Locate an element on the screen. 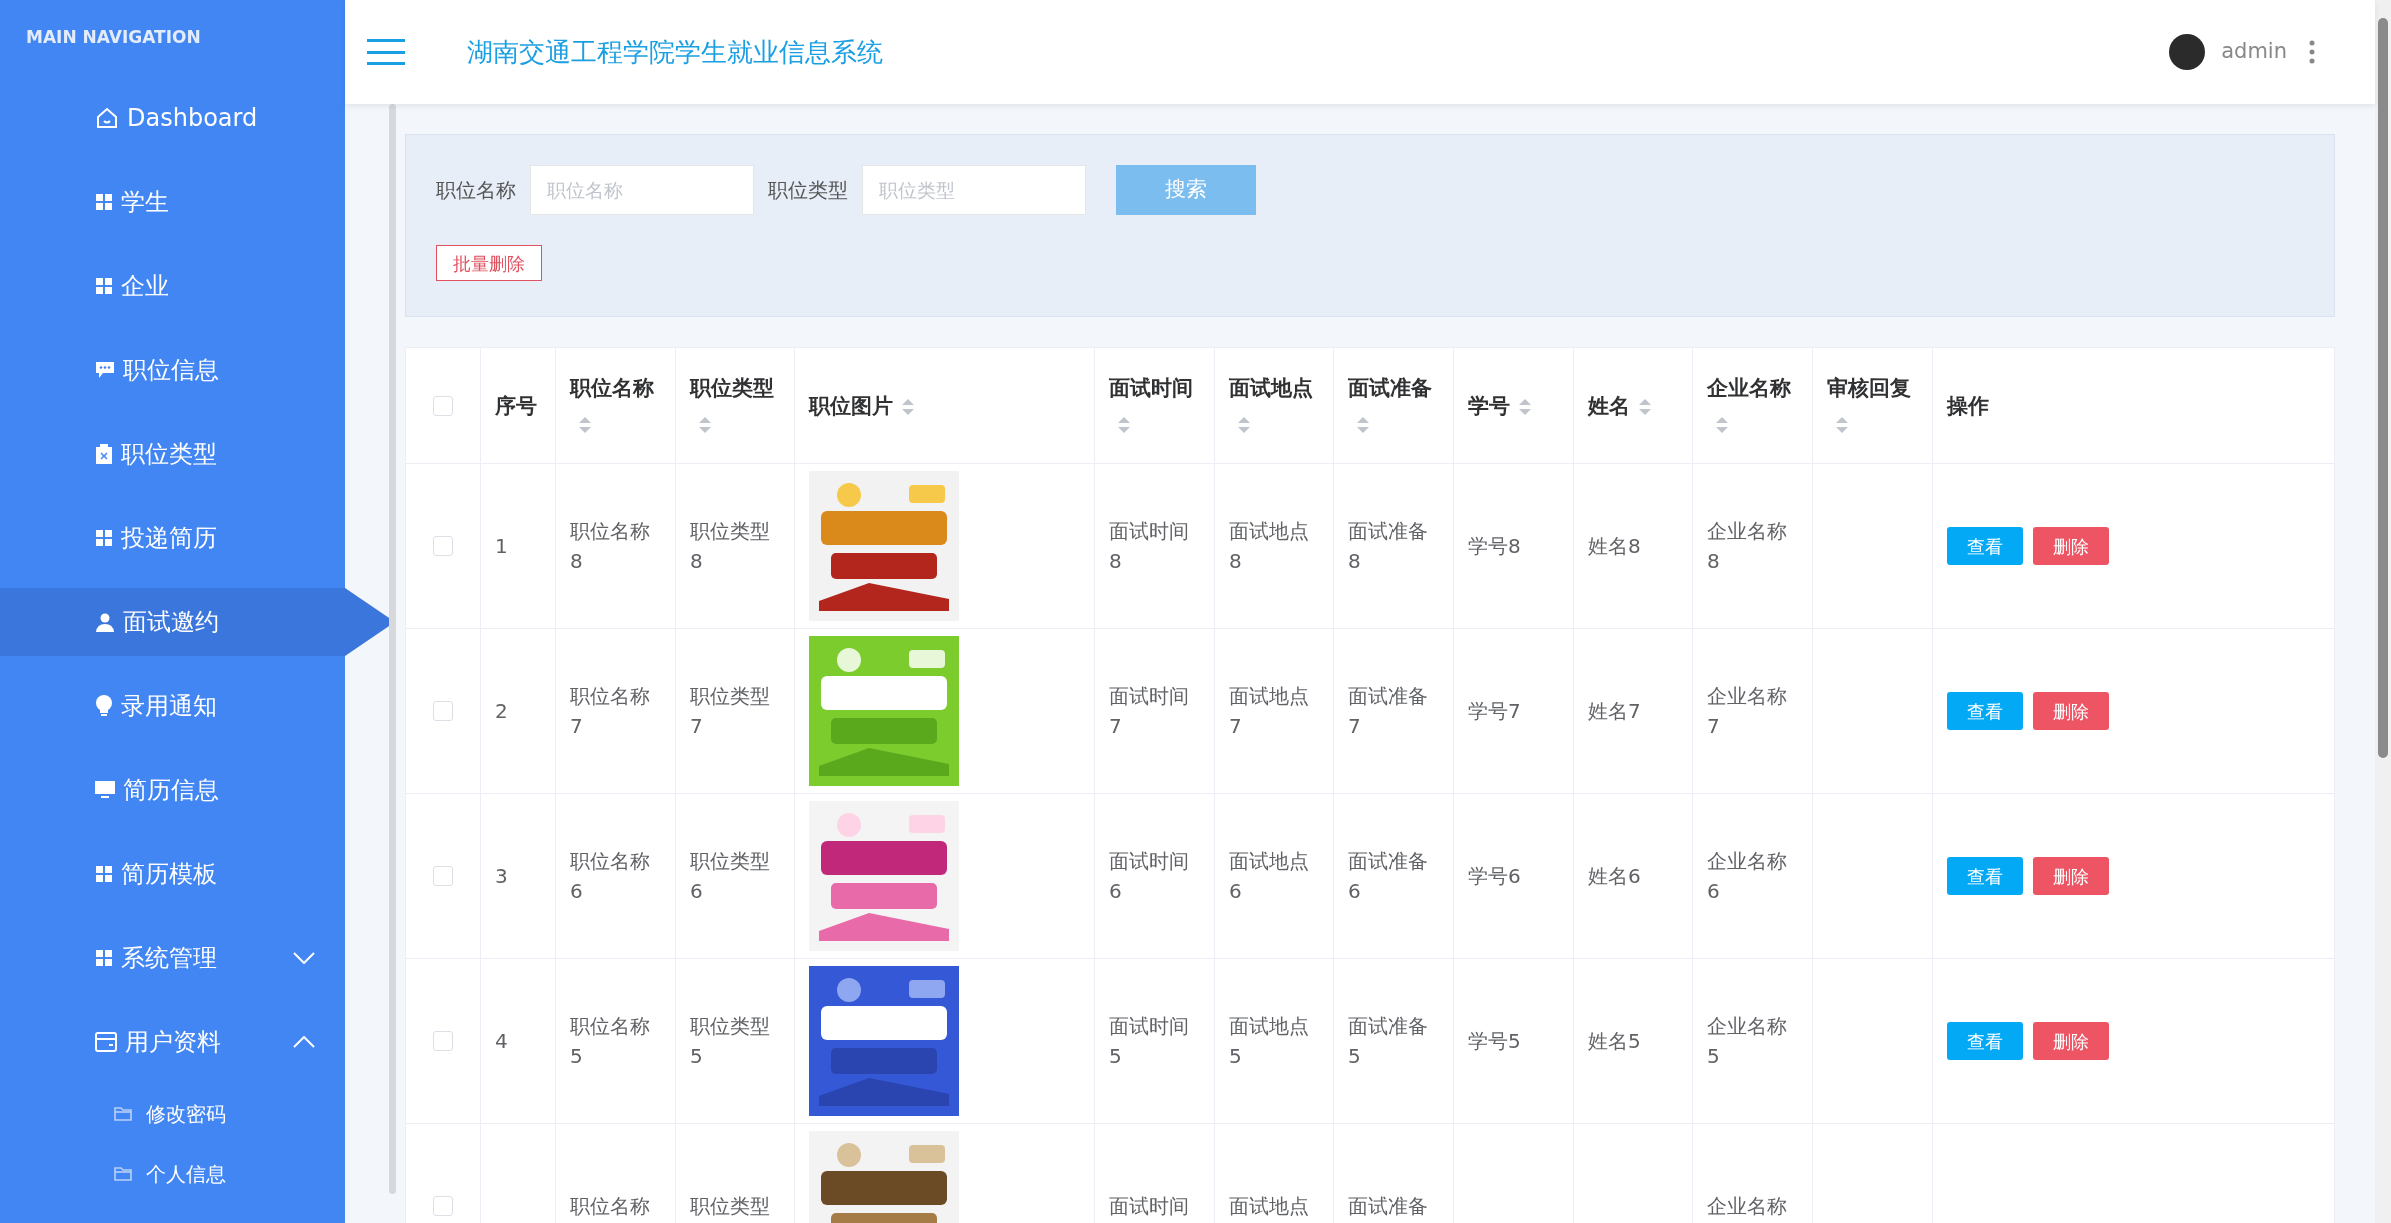  sidebar-item: 简历模板 is located at coordinates (172, 874).